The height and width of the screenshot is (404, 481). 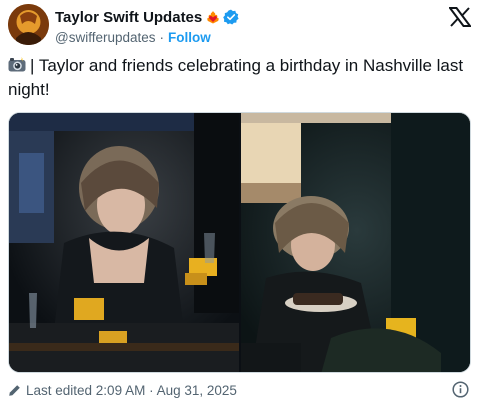 What do you see at coordinates (131, 390) in the screenshot?
I see `last-edited-label: Last edited 2:09 AM · Aug 31, 2025` at bounding box center [131, 390].